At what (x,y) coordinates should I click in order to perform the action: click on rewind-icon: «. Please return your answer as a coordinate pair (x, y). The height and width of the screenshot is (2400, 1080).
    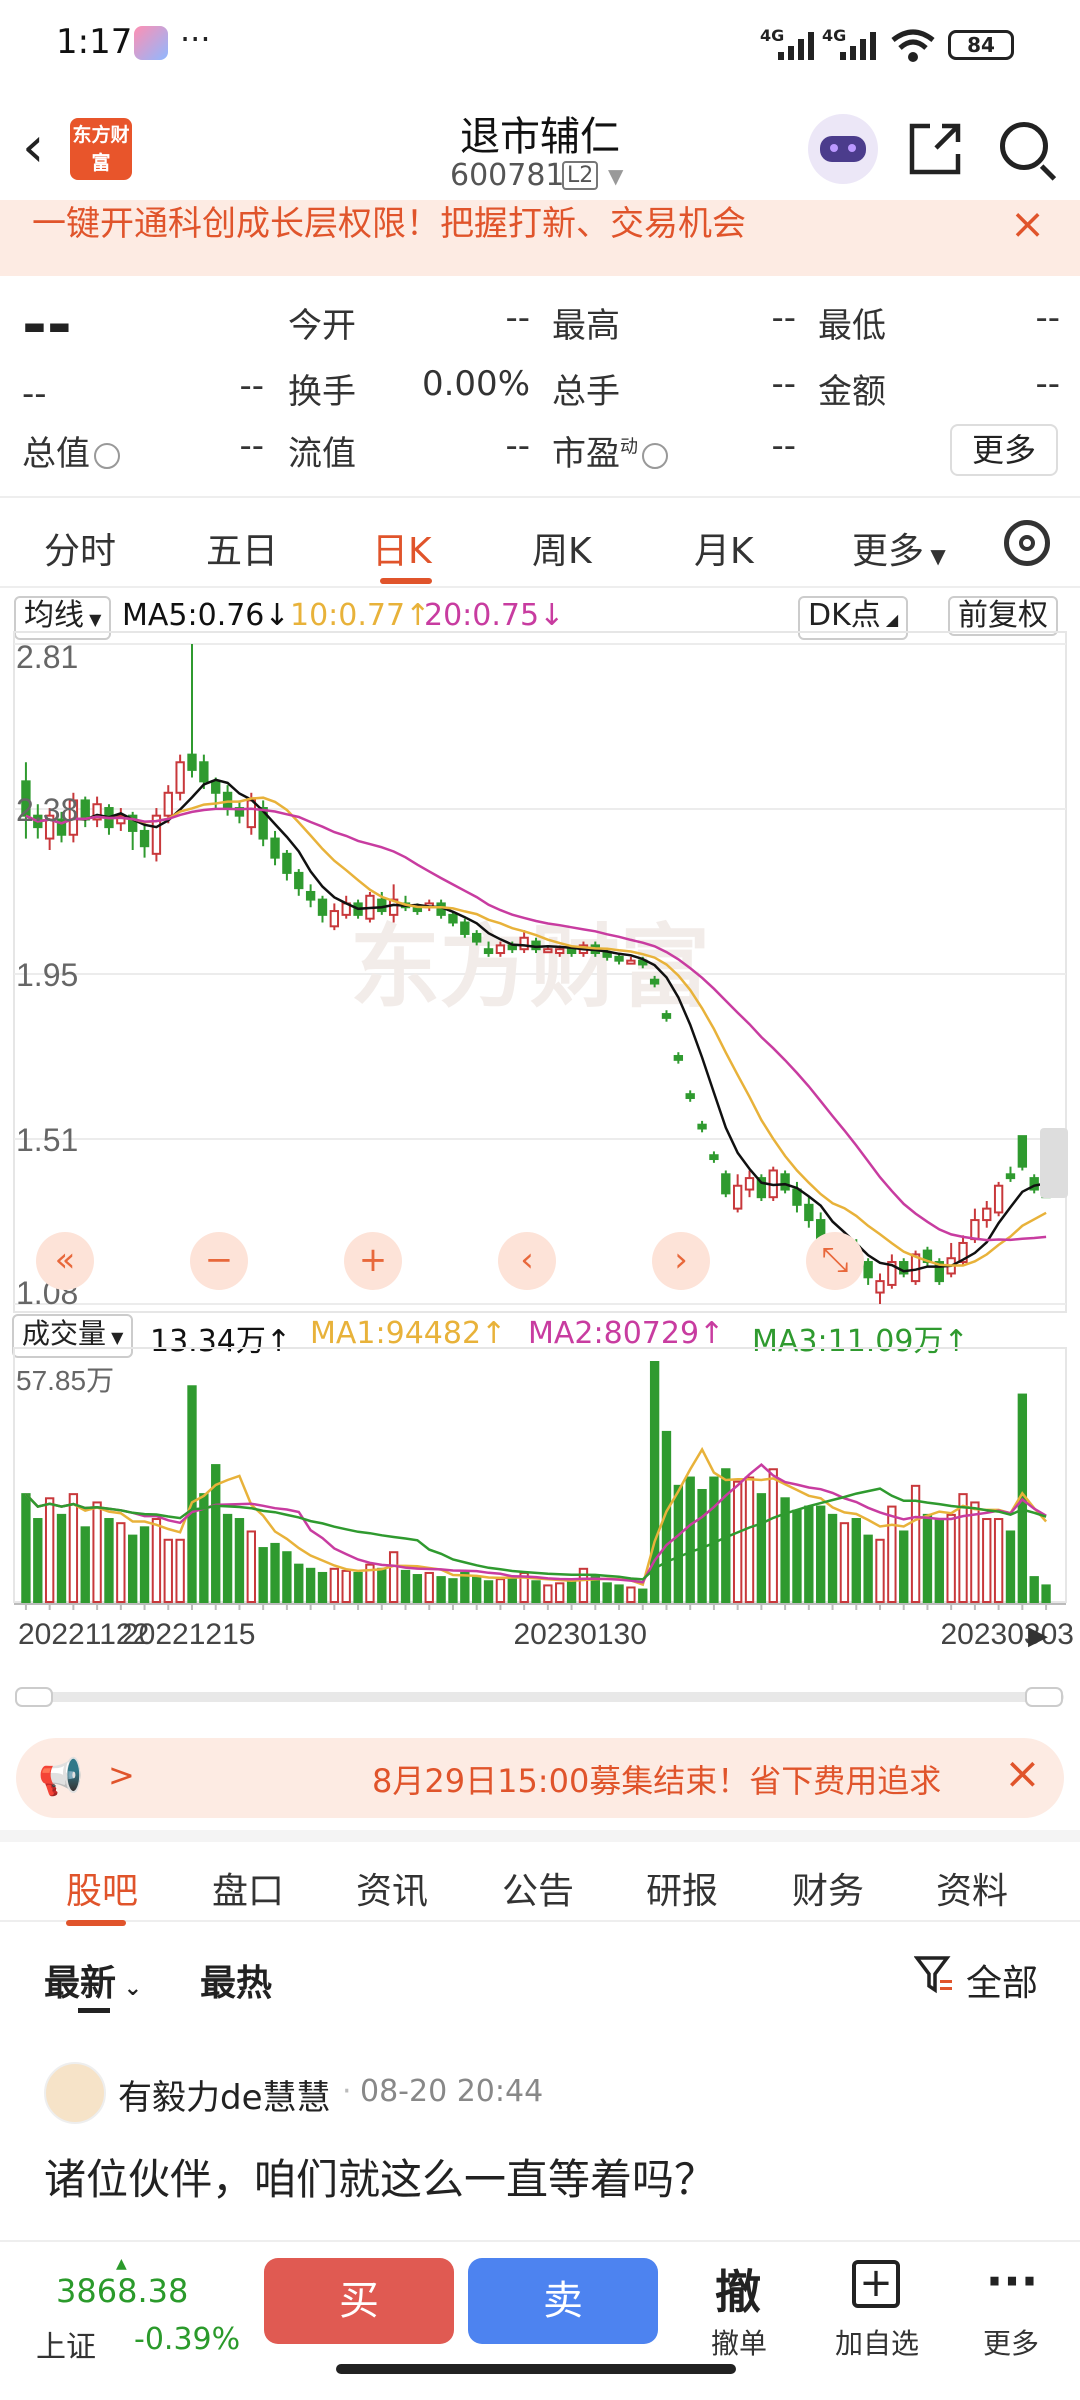
    Looking at the image, I should click on (65, 1261).